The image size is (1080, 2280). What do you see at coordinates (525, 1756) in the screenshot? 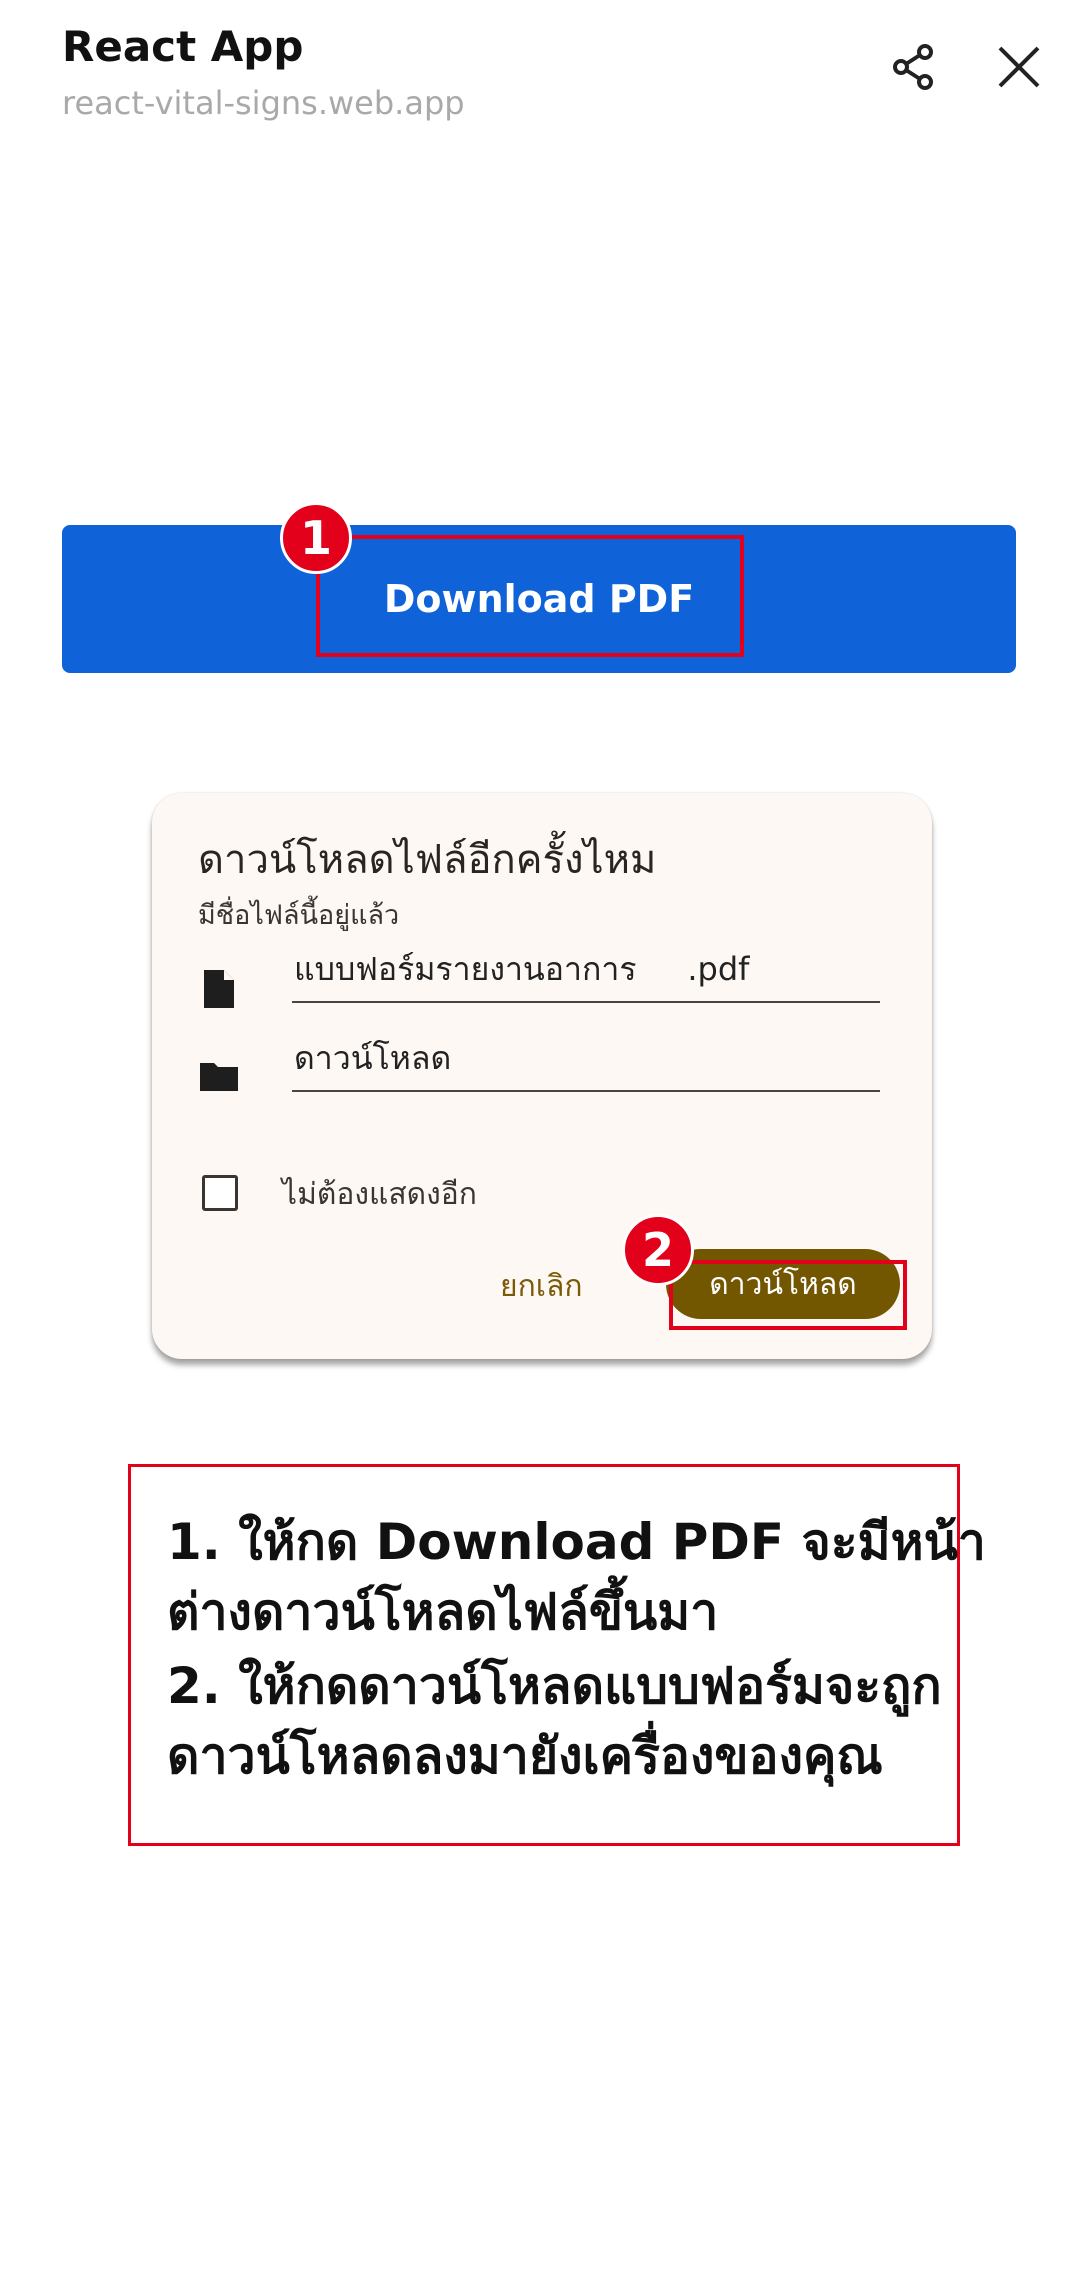
I see `instruction-line-4: ดาวน์โหลดลงมายังเครื่องของคุณ` at bounding box center [525, 1756].